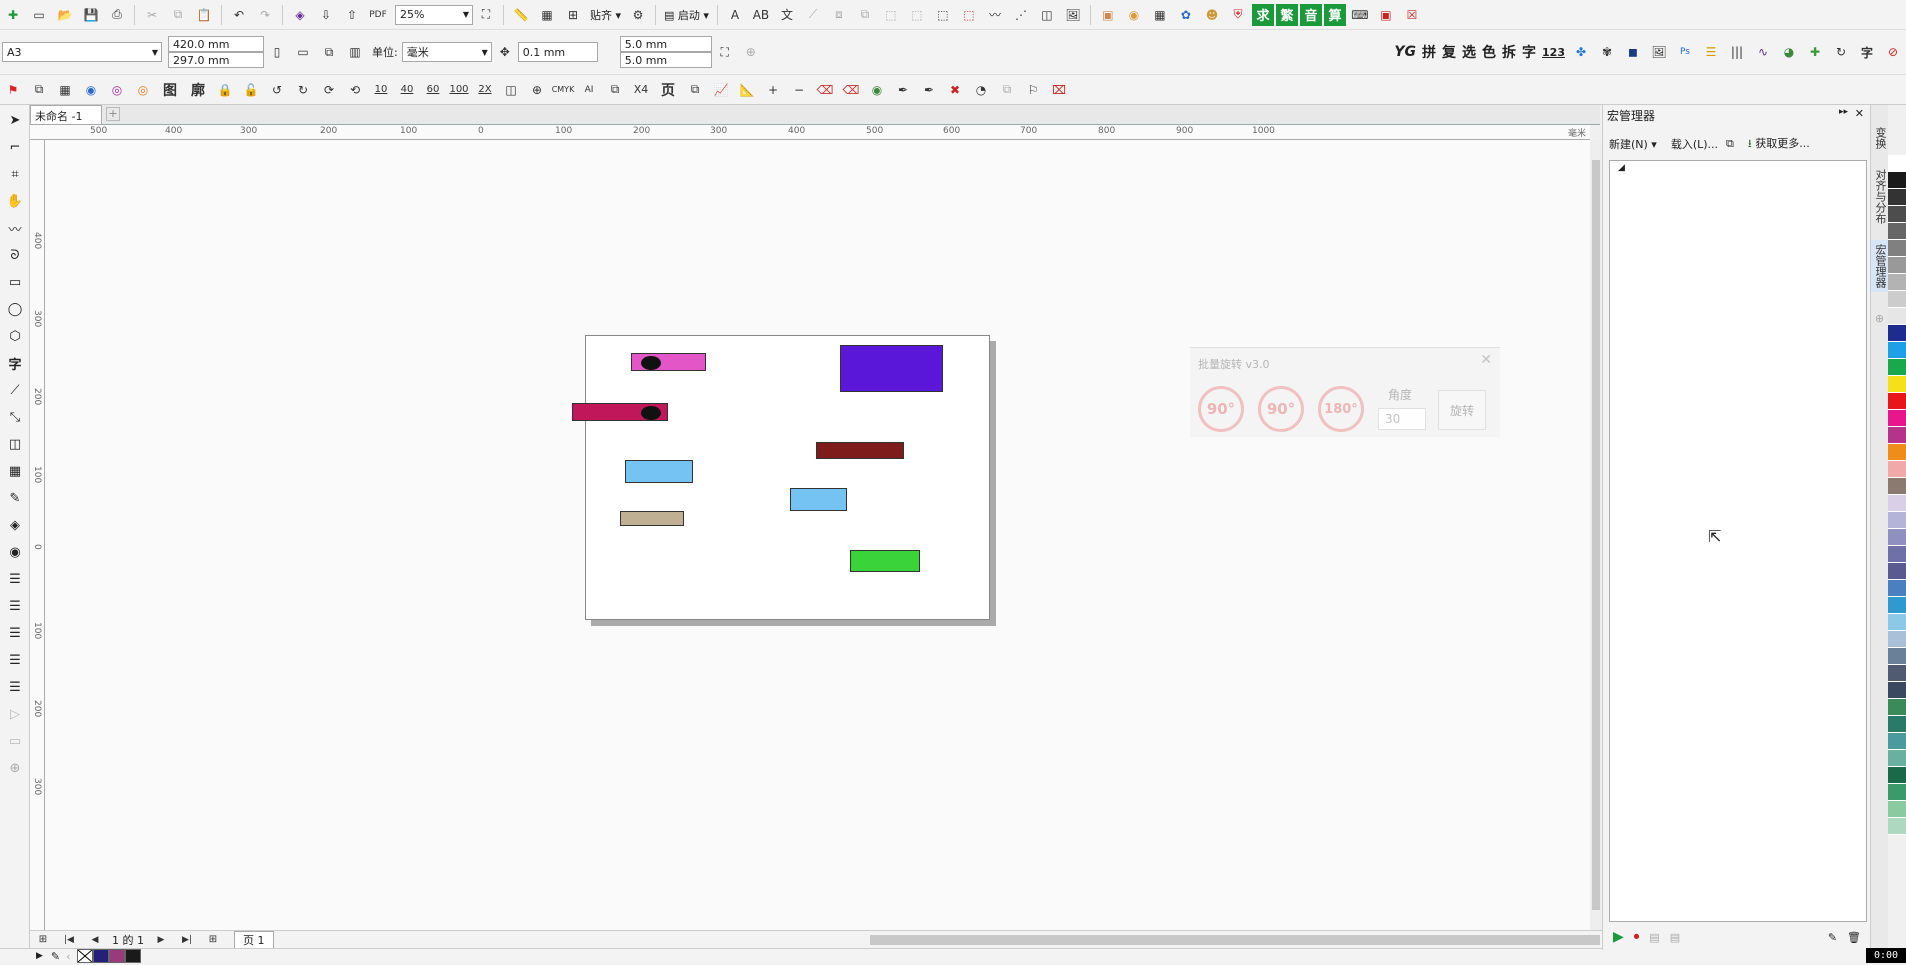 This screenshot has height=965, width=1906. I want to click on corel-icon: ◈, so click(300, 15).